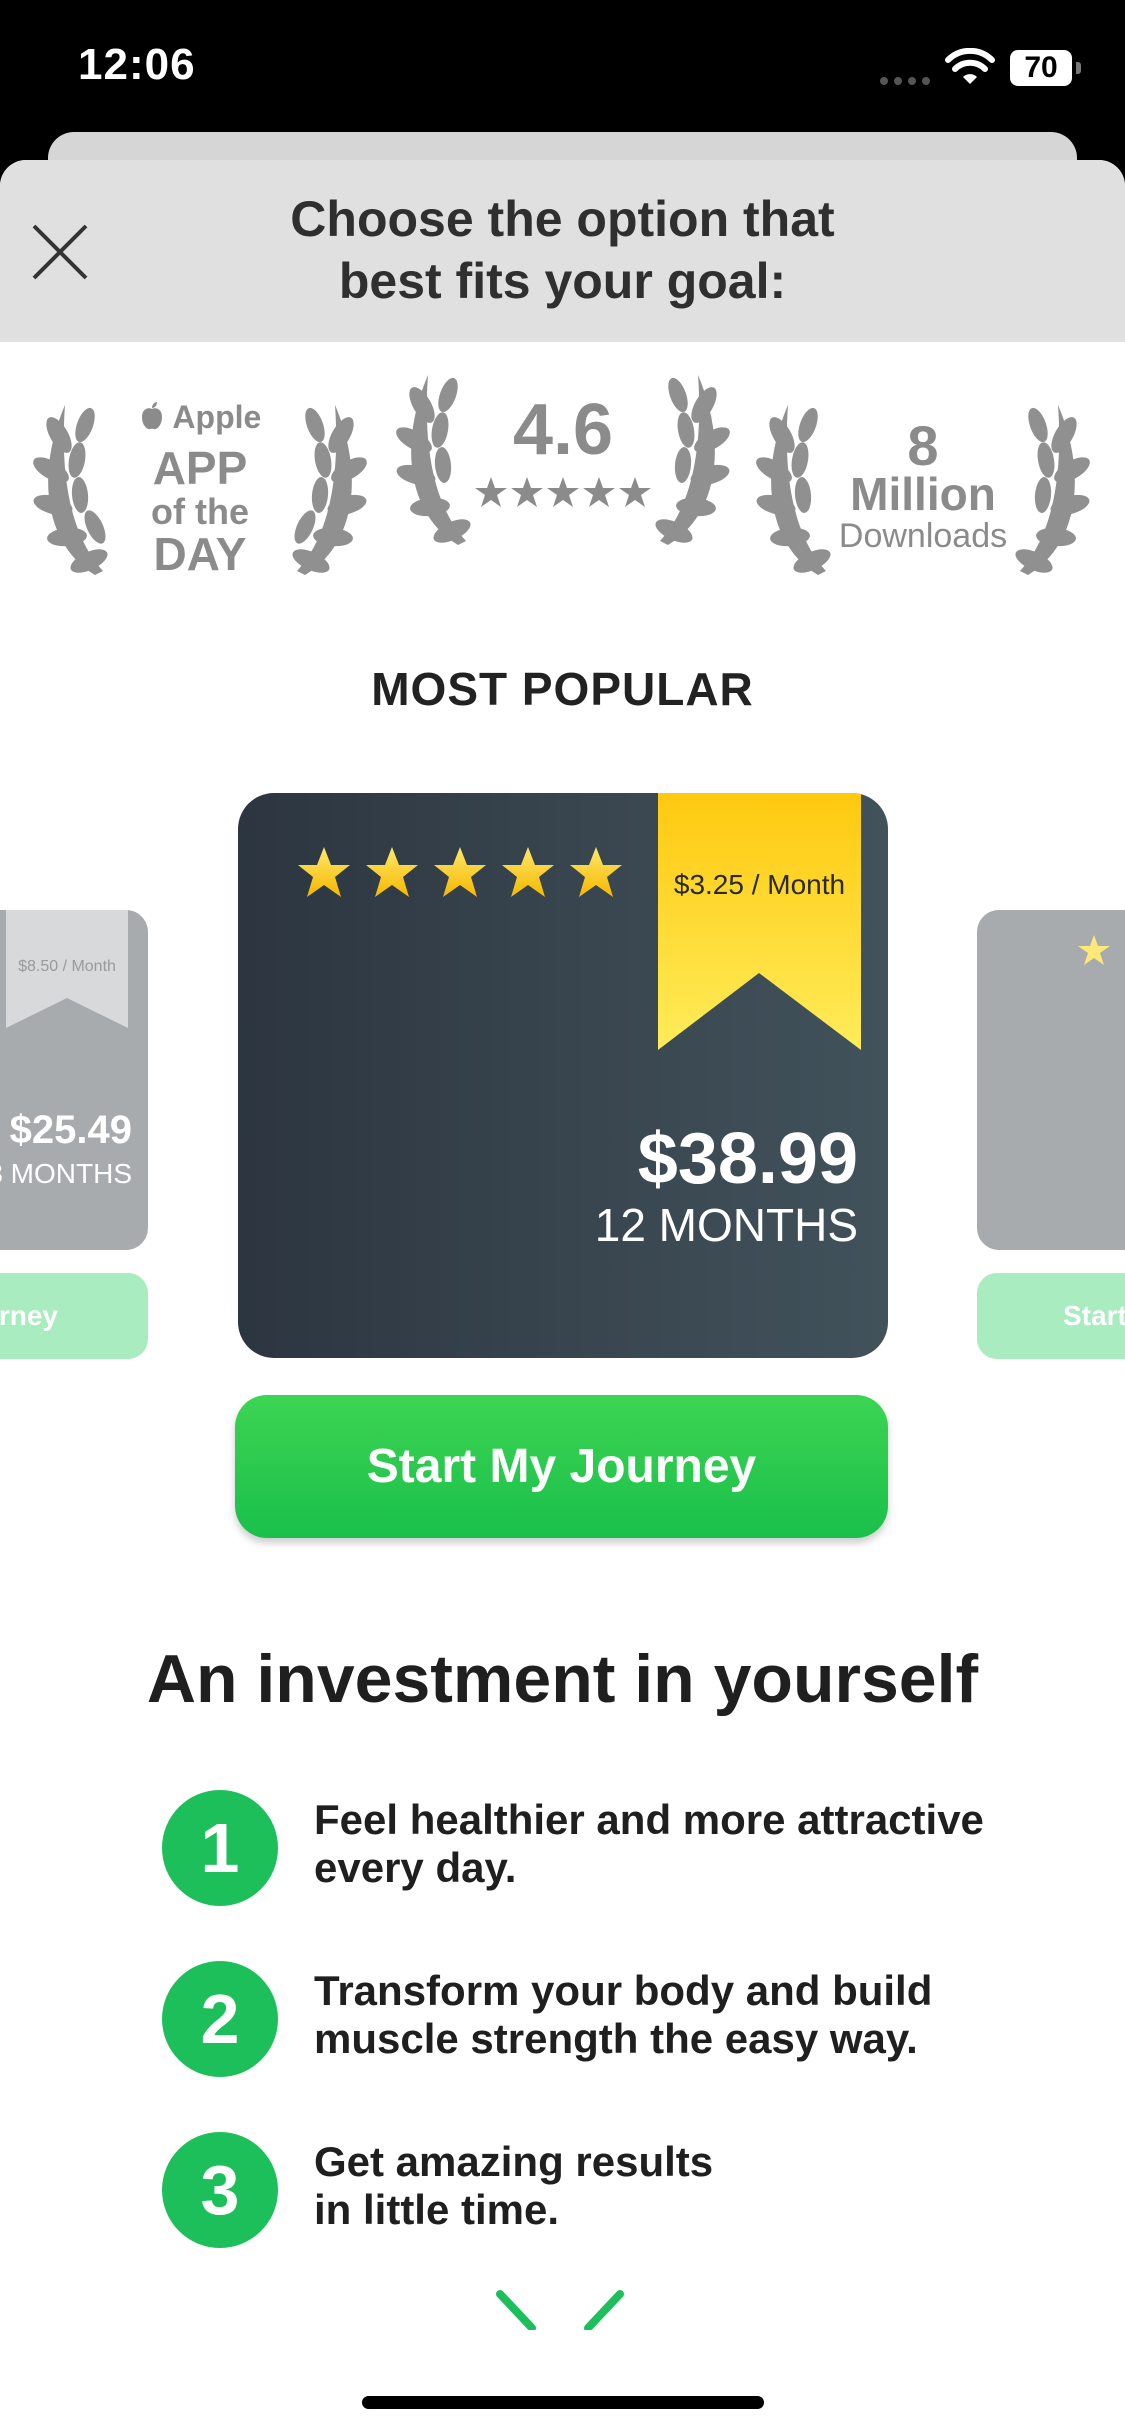  What do you see at coordinates (200, 468) in the screenshot?
I see `award-line-app: APP` at bounding box center [200, 468].